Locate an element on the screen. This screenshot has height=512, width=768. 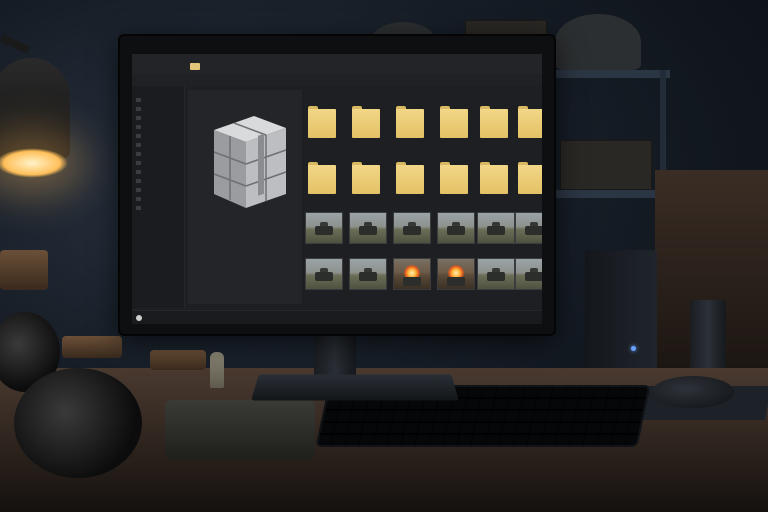
storage-box-middle is located at coordinates (606, 165).